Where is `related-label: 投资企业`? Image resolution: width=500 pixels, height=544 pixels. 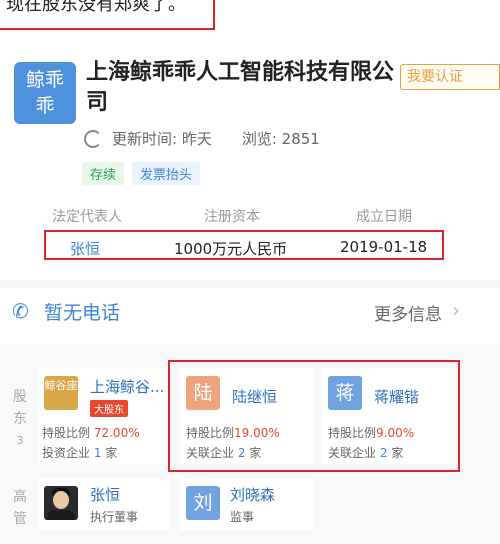 related-label: 投资企业 is located at coordinates (66, 453).